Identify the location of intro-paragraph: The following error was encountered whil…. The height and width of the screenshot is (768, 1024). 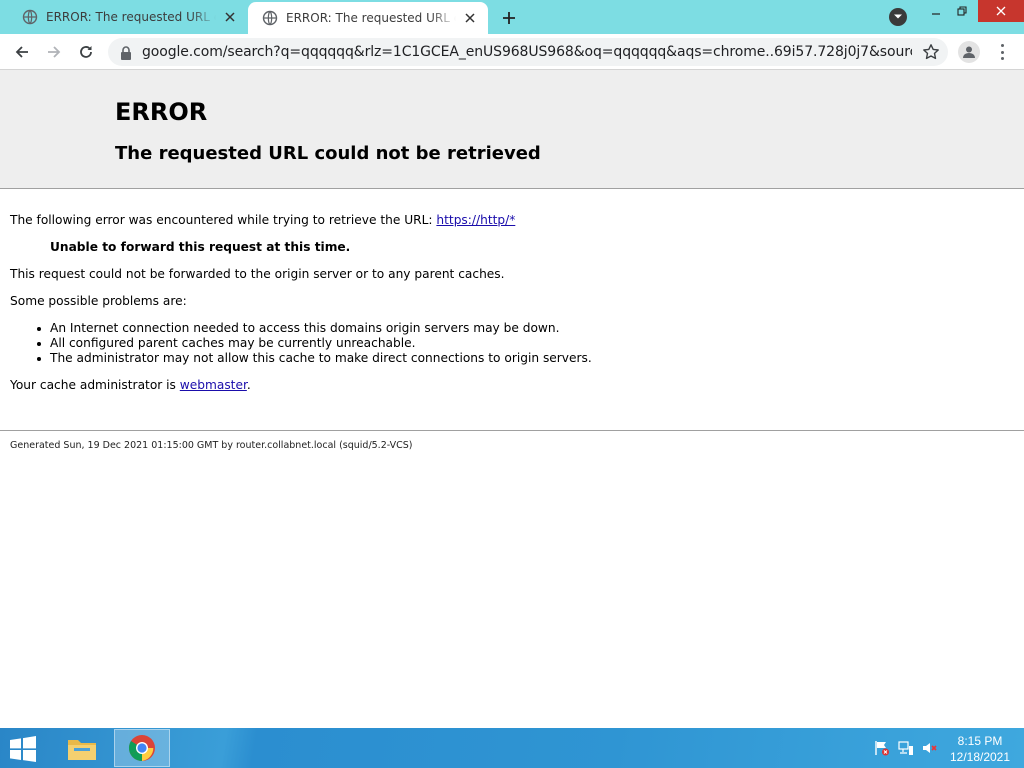
(262, 220).